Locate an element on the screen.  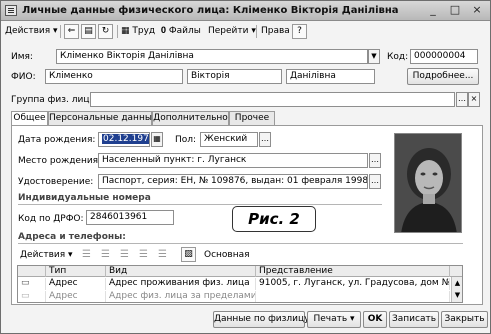
close-button: Закрыть is located at coordinates (464, 319).